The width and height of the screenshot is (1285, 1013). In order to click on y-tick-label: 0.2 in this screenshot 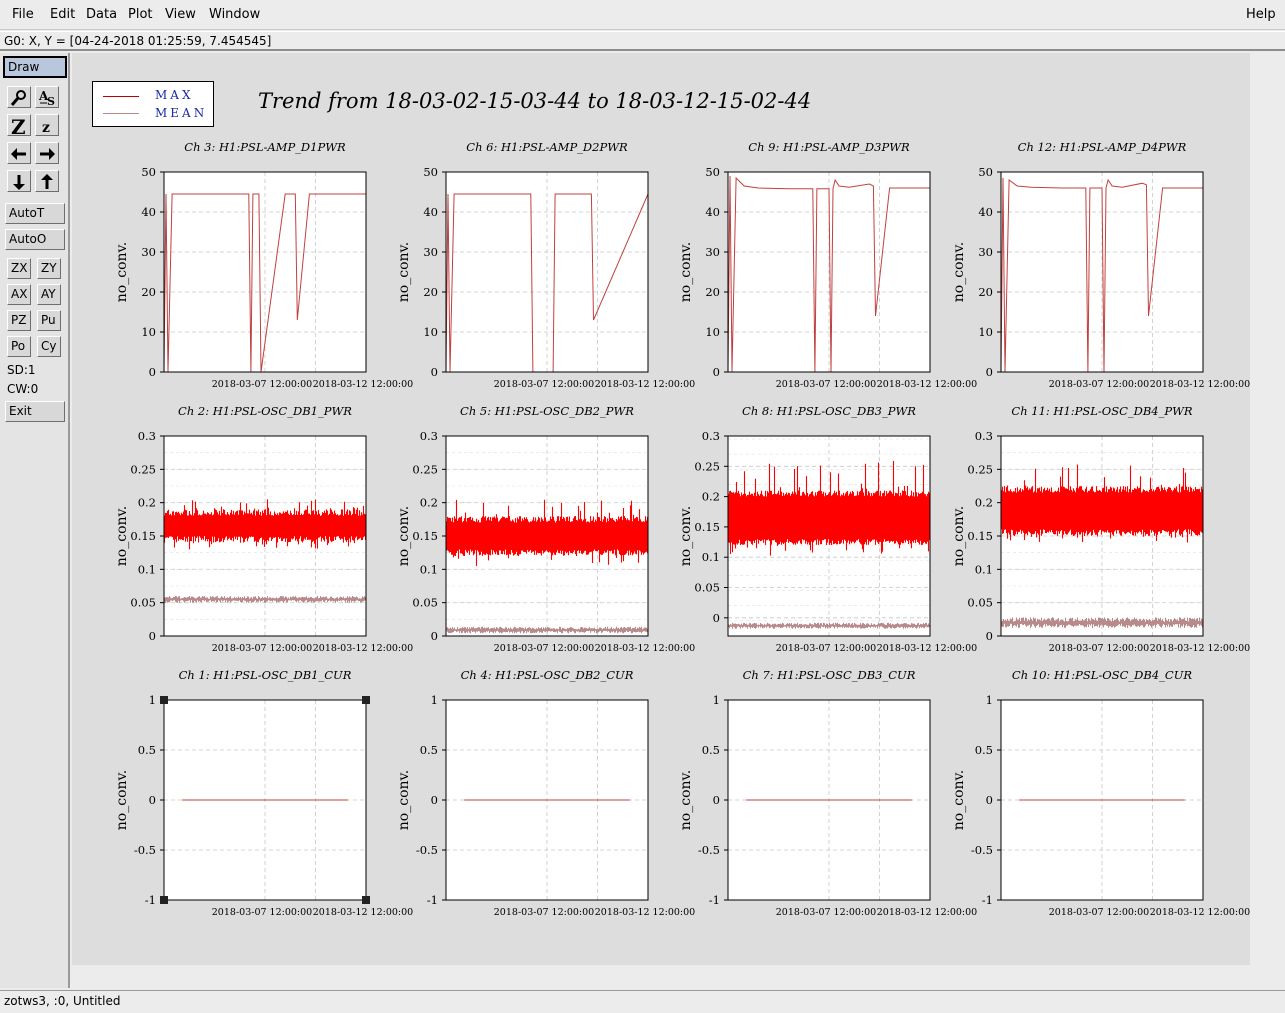, I will do `click(711, 497)`.